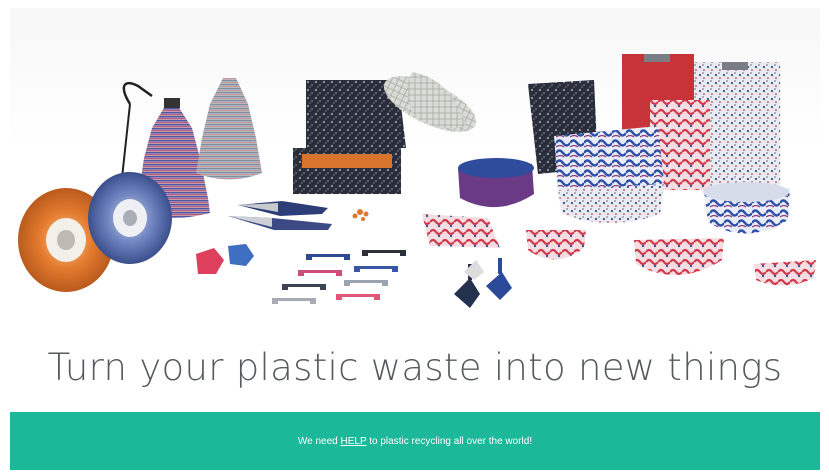 This screenshot has width=829, height=476. Describe the element at coordinates (319, 441) in the screenshot. I see `banner-text-before: We need` at that location.